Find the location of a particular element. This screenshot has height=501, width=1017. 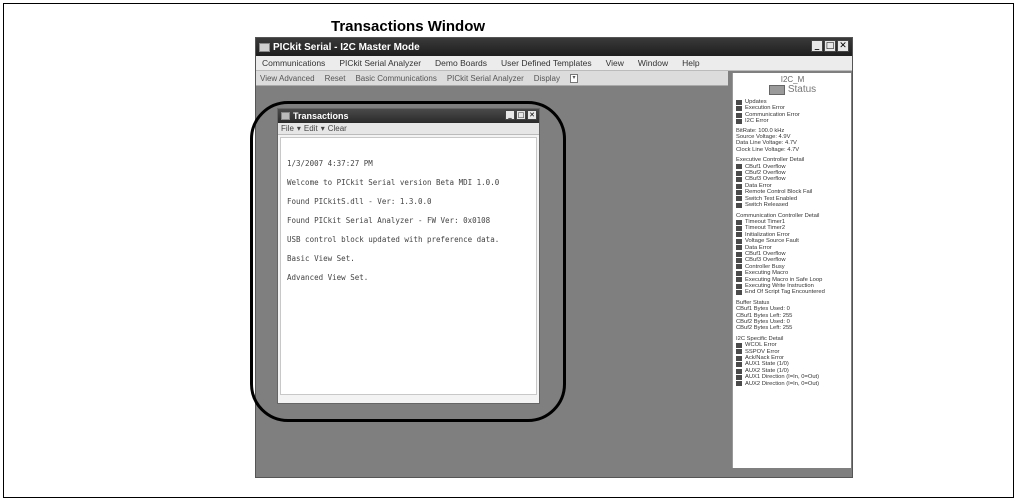

toolbar-reset: Reset is located at coordinates (335, 78).